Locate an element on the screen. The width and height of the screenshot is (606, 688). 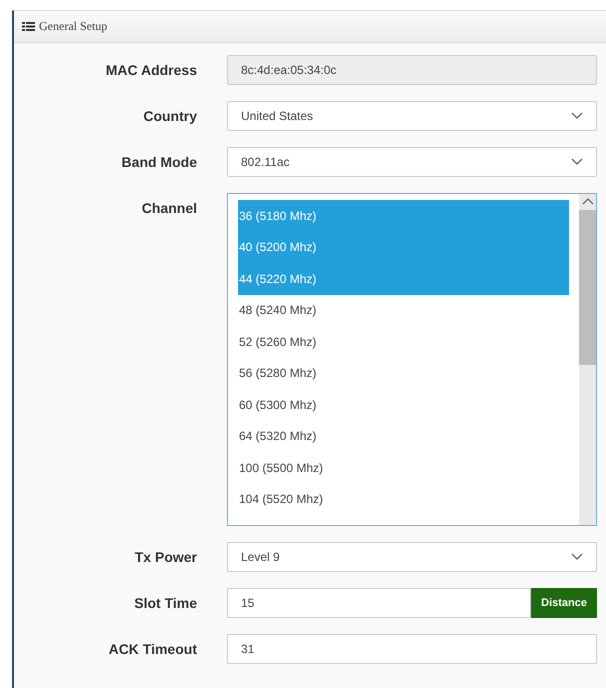
field-label: Channel is located at coordinates (168, 208).